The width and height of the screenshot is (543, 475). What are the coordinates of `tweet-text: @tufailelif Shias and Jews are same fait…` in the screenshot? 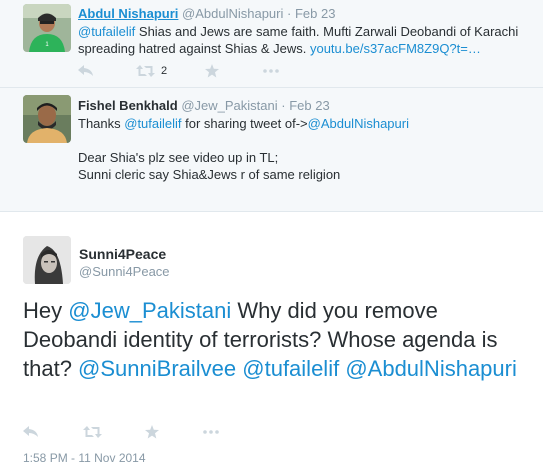 It's located at (308, 40).